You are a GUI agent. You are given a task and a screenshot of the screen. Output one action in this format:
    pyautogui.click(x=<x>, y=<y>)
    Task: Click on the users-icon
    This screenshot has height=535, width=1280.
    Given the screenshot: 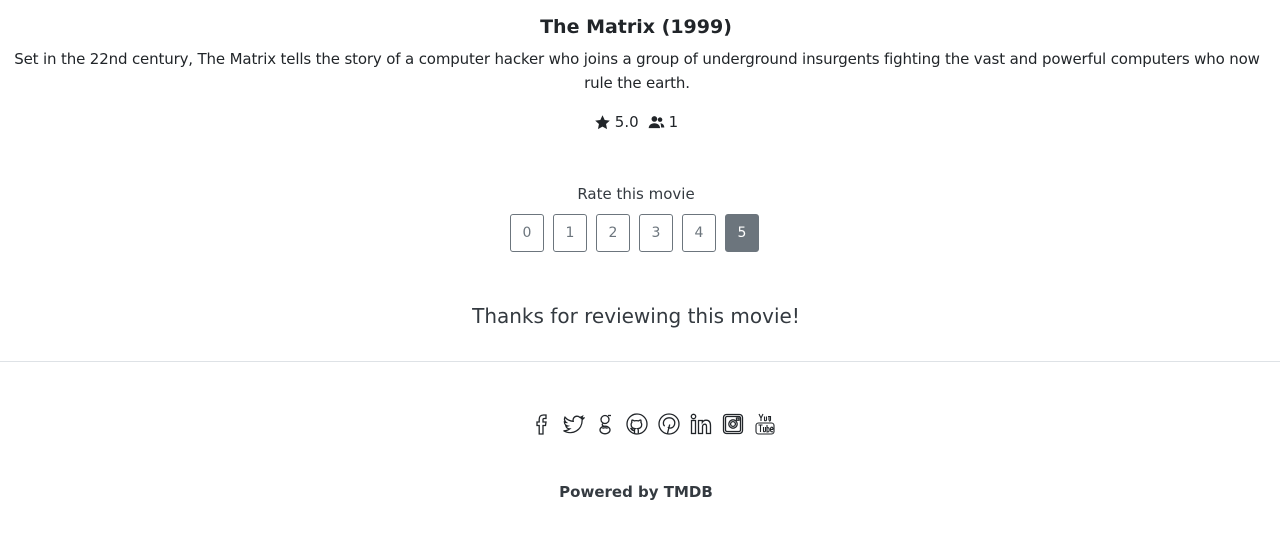 What is the action you would take?
    pyautogui.click(x=656, y=122)
    